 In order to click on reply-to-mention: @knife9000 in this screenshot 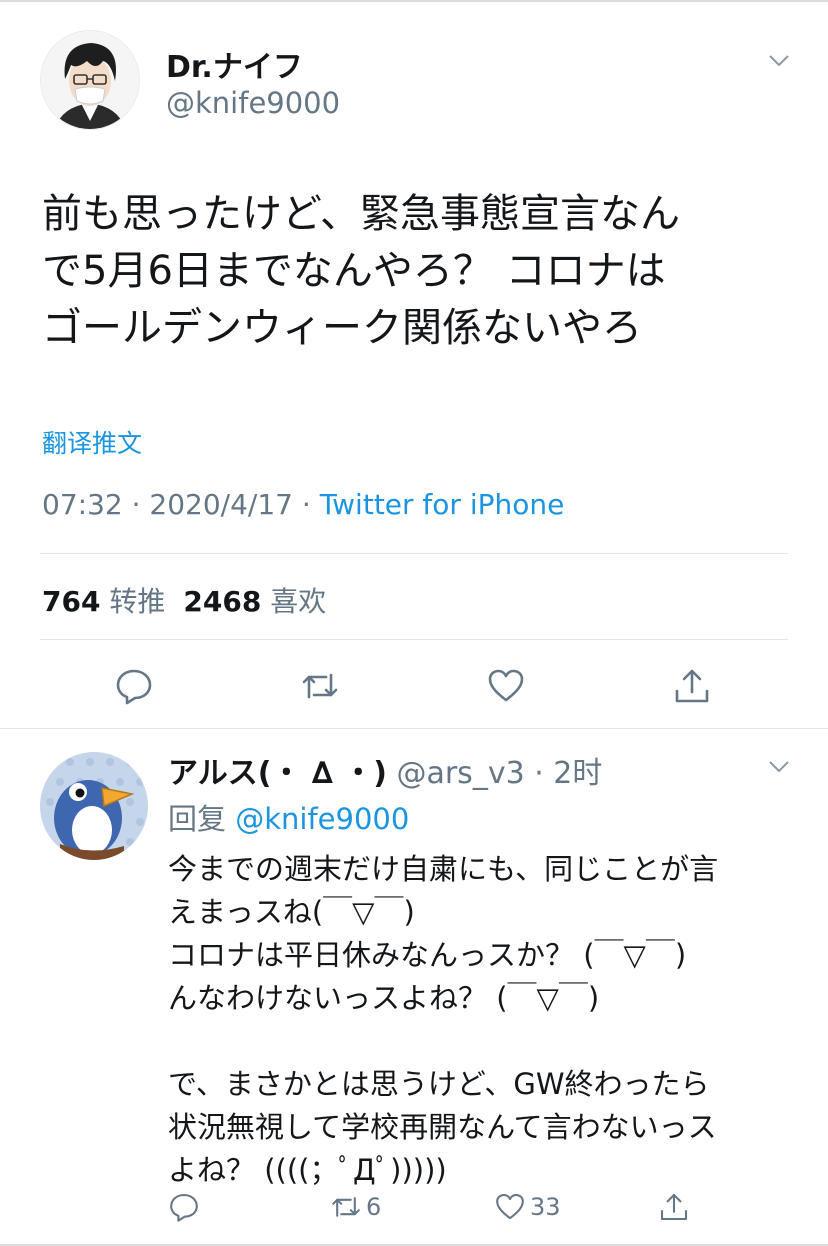, I will do `click(322, 819)`.